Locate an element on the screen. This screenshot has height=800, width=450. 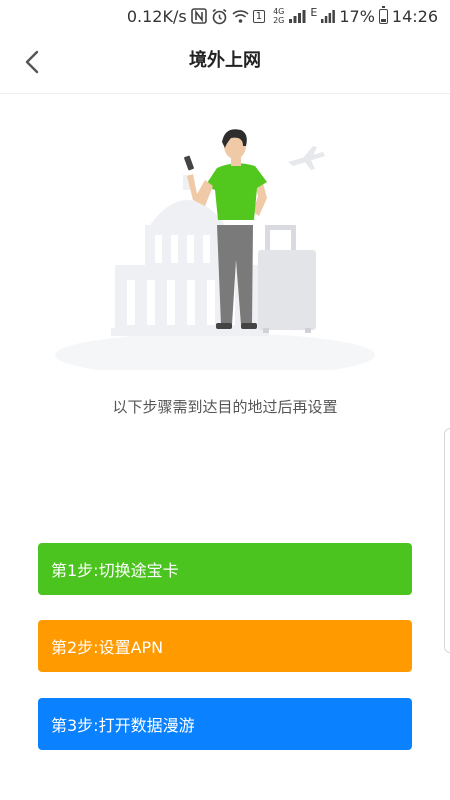
network-2g-label: 2G is located at coordinates (279, 20).